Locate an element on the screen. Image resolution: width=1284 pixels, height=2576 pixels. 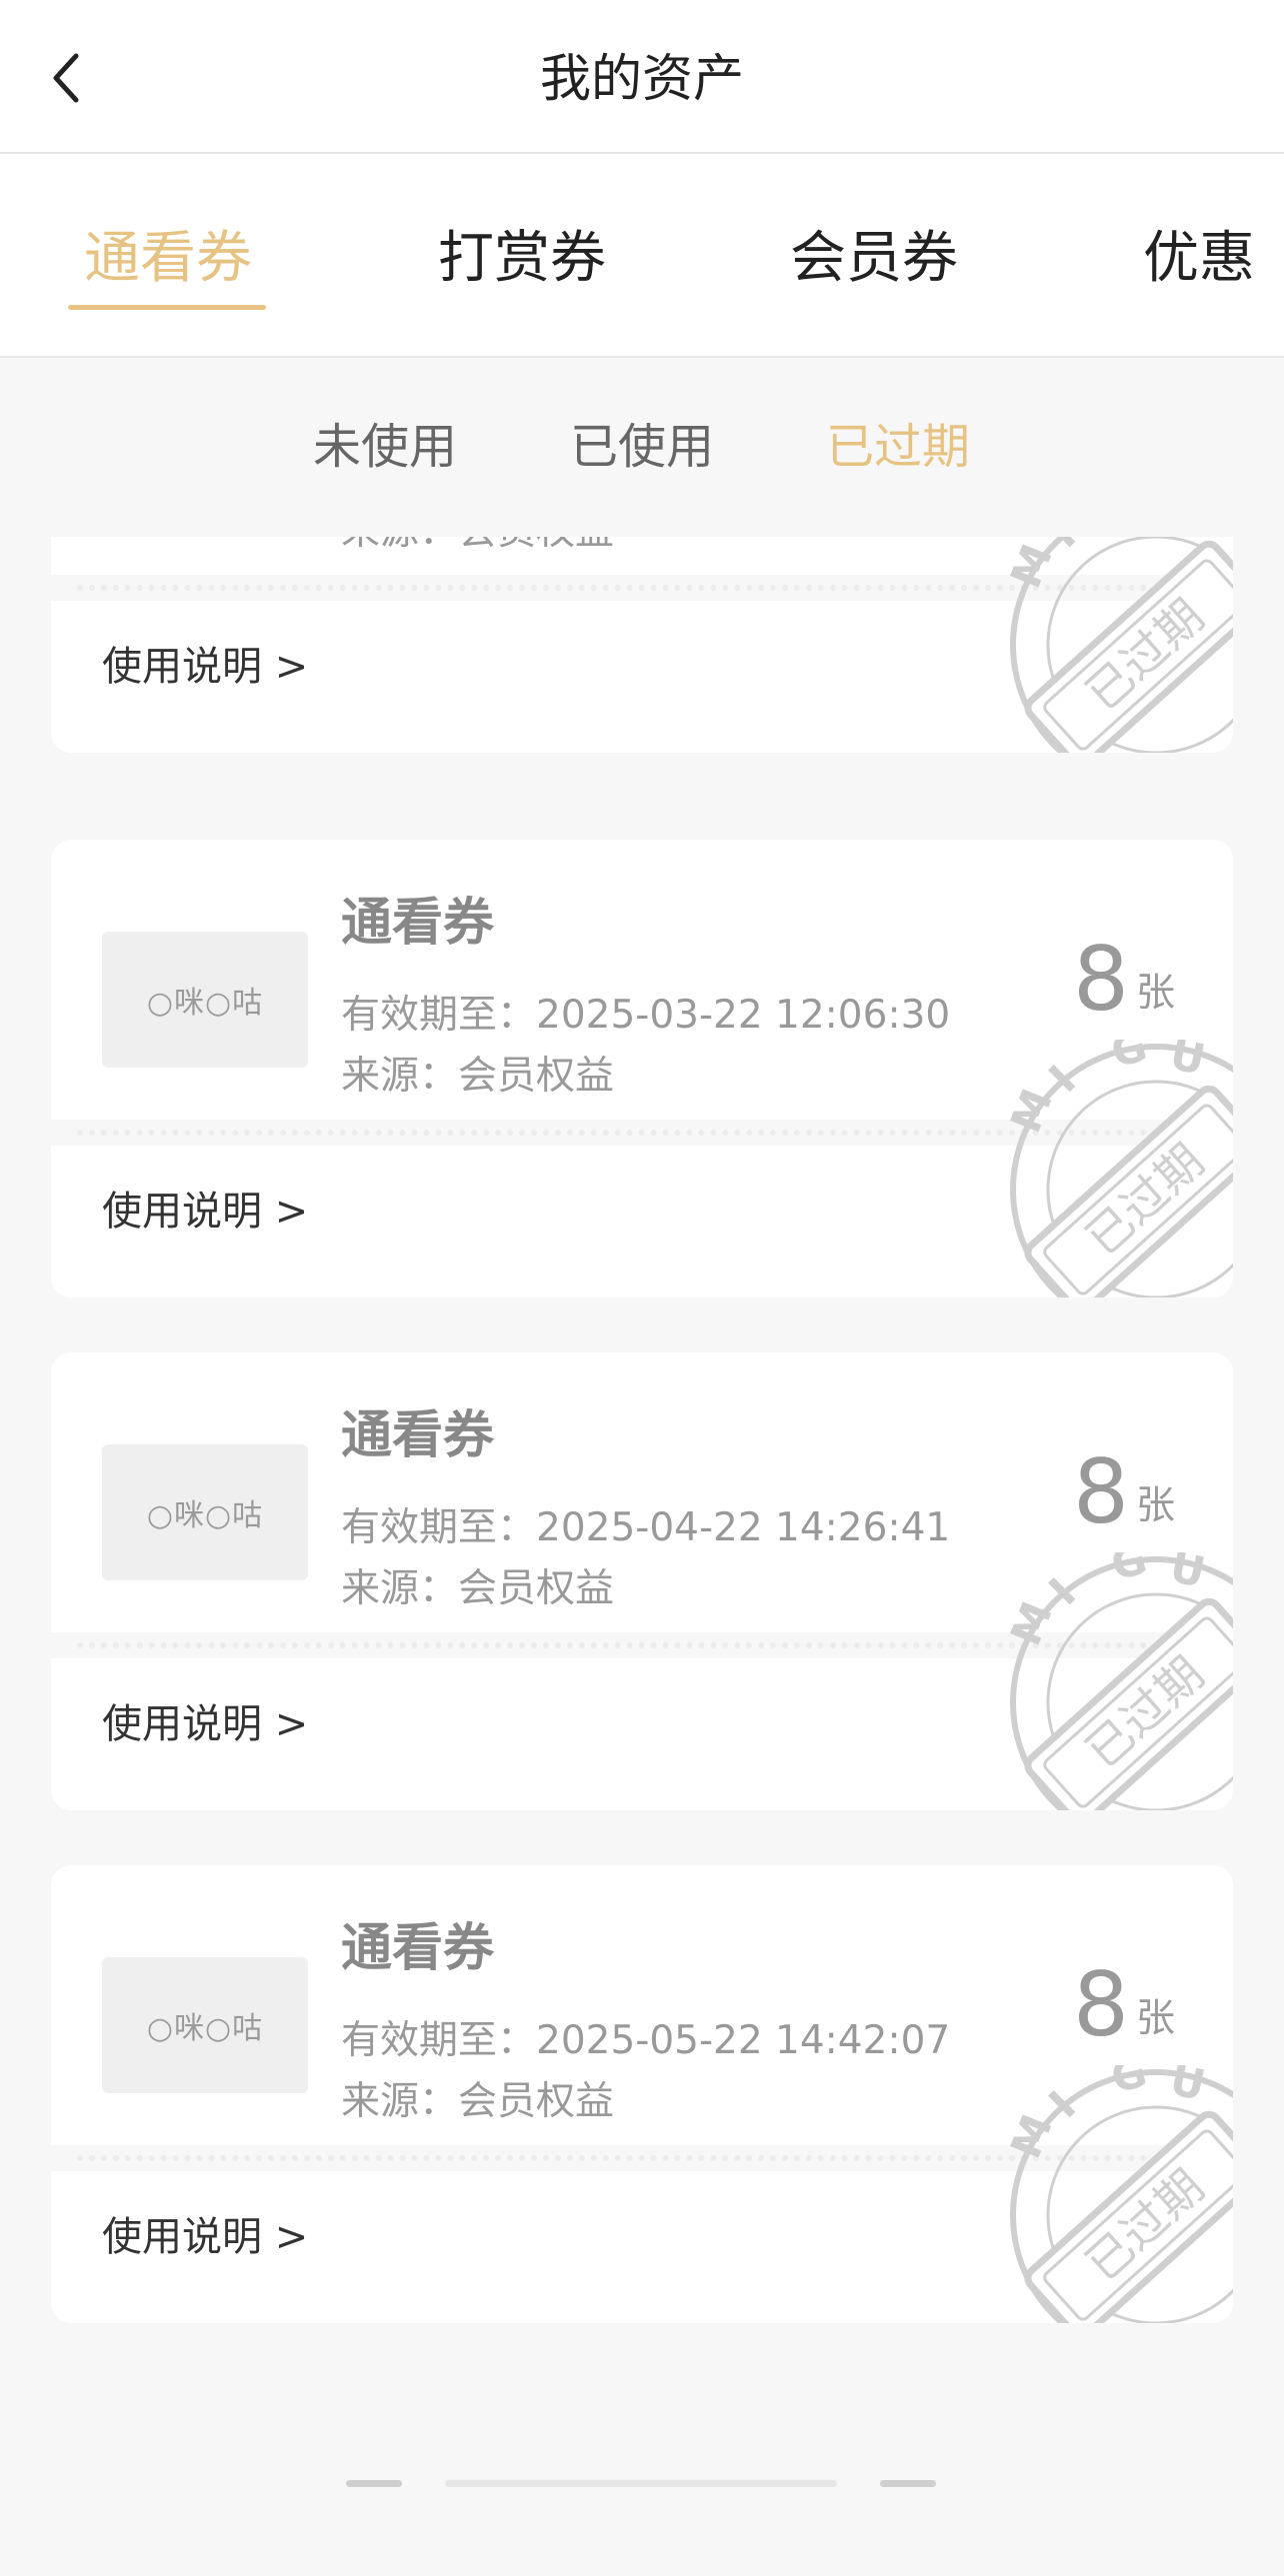
coupon-expiry: 有效期至：2025-04-22 14:26:41 is located at coordinates (646, 1527).